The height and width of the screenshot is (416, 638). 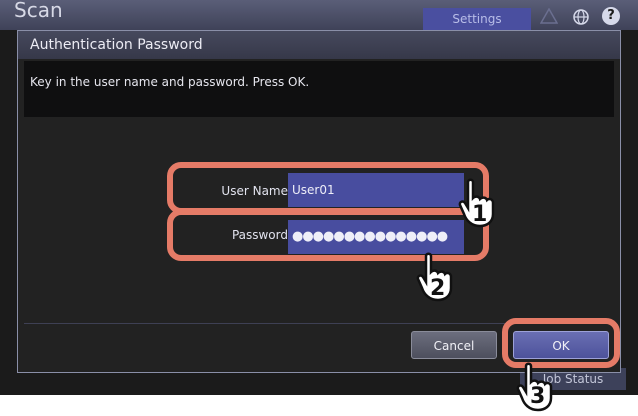 I want to click on globe-icon, so click(x=581, y=19).